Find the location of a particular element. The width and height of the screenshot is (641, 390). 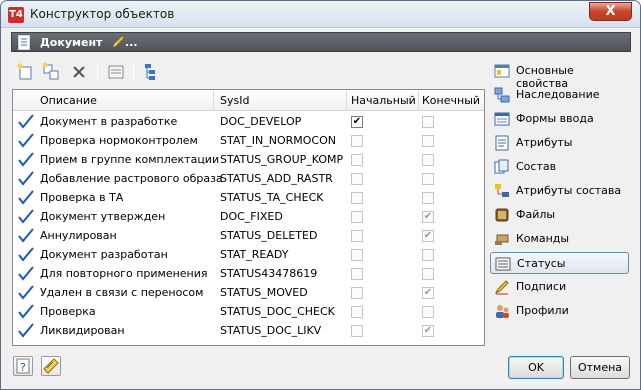

cell-sysid: STATUS_GROUP_KOMP is located at coordinates (282, 159).